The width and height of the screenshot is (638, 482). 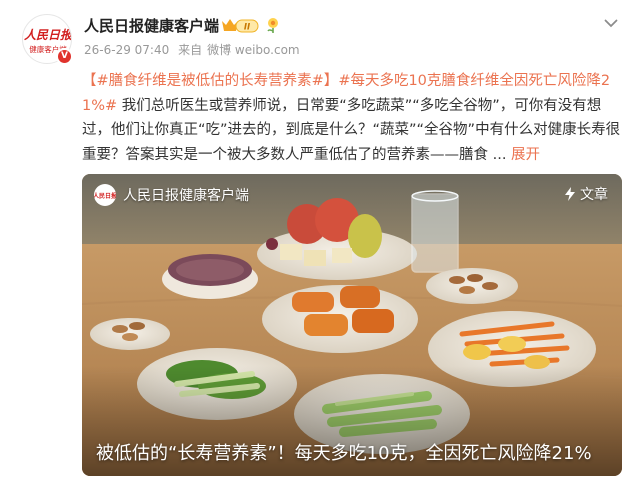 I want to click on author-avatar: 人民日报 健康客户端 V, so click(x=47, y=39).